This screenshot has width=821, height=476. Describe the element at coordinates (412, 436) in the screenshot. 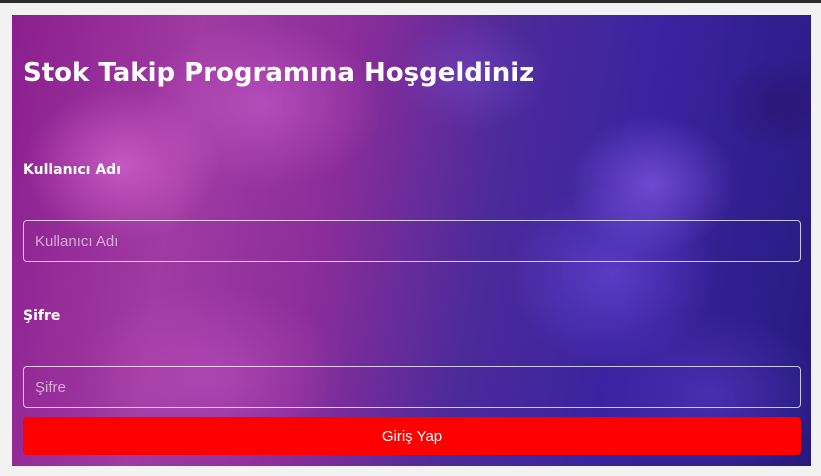

I see `login-button: Giriş Yap` at that location.